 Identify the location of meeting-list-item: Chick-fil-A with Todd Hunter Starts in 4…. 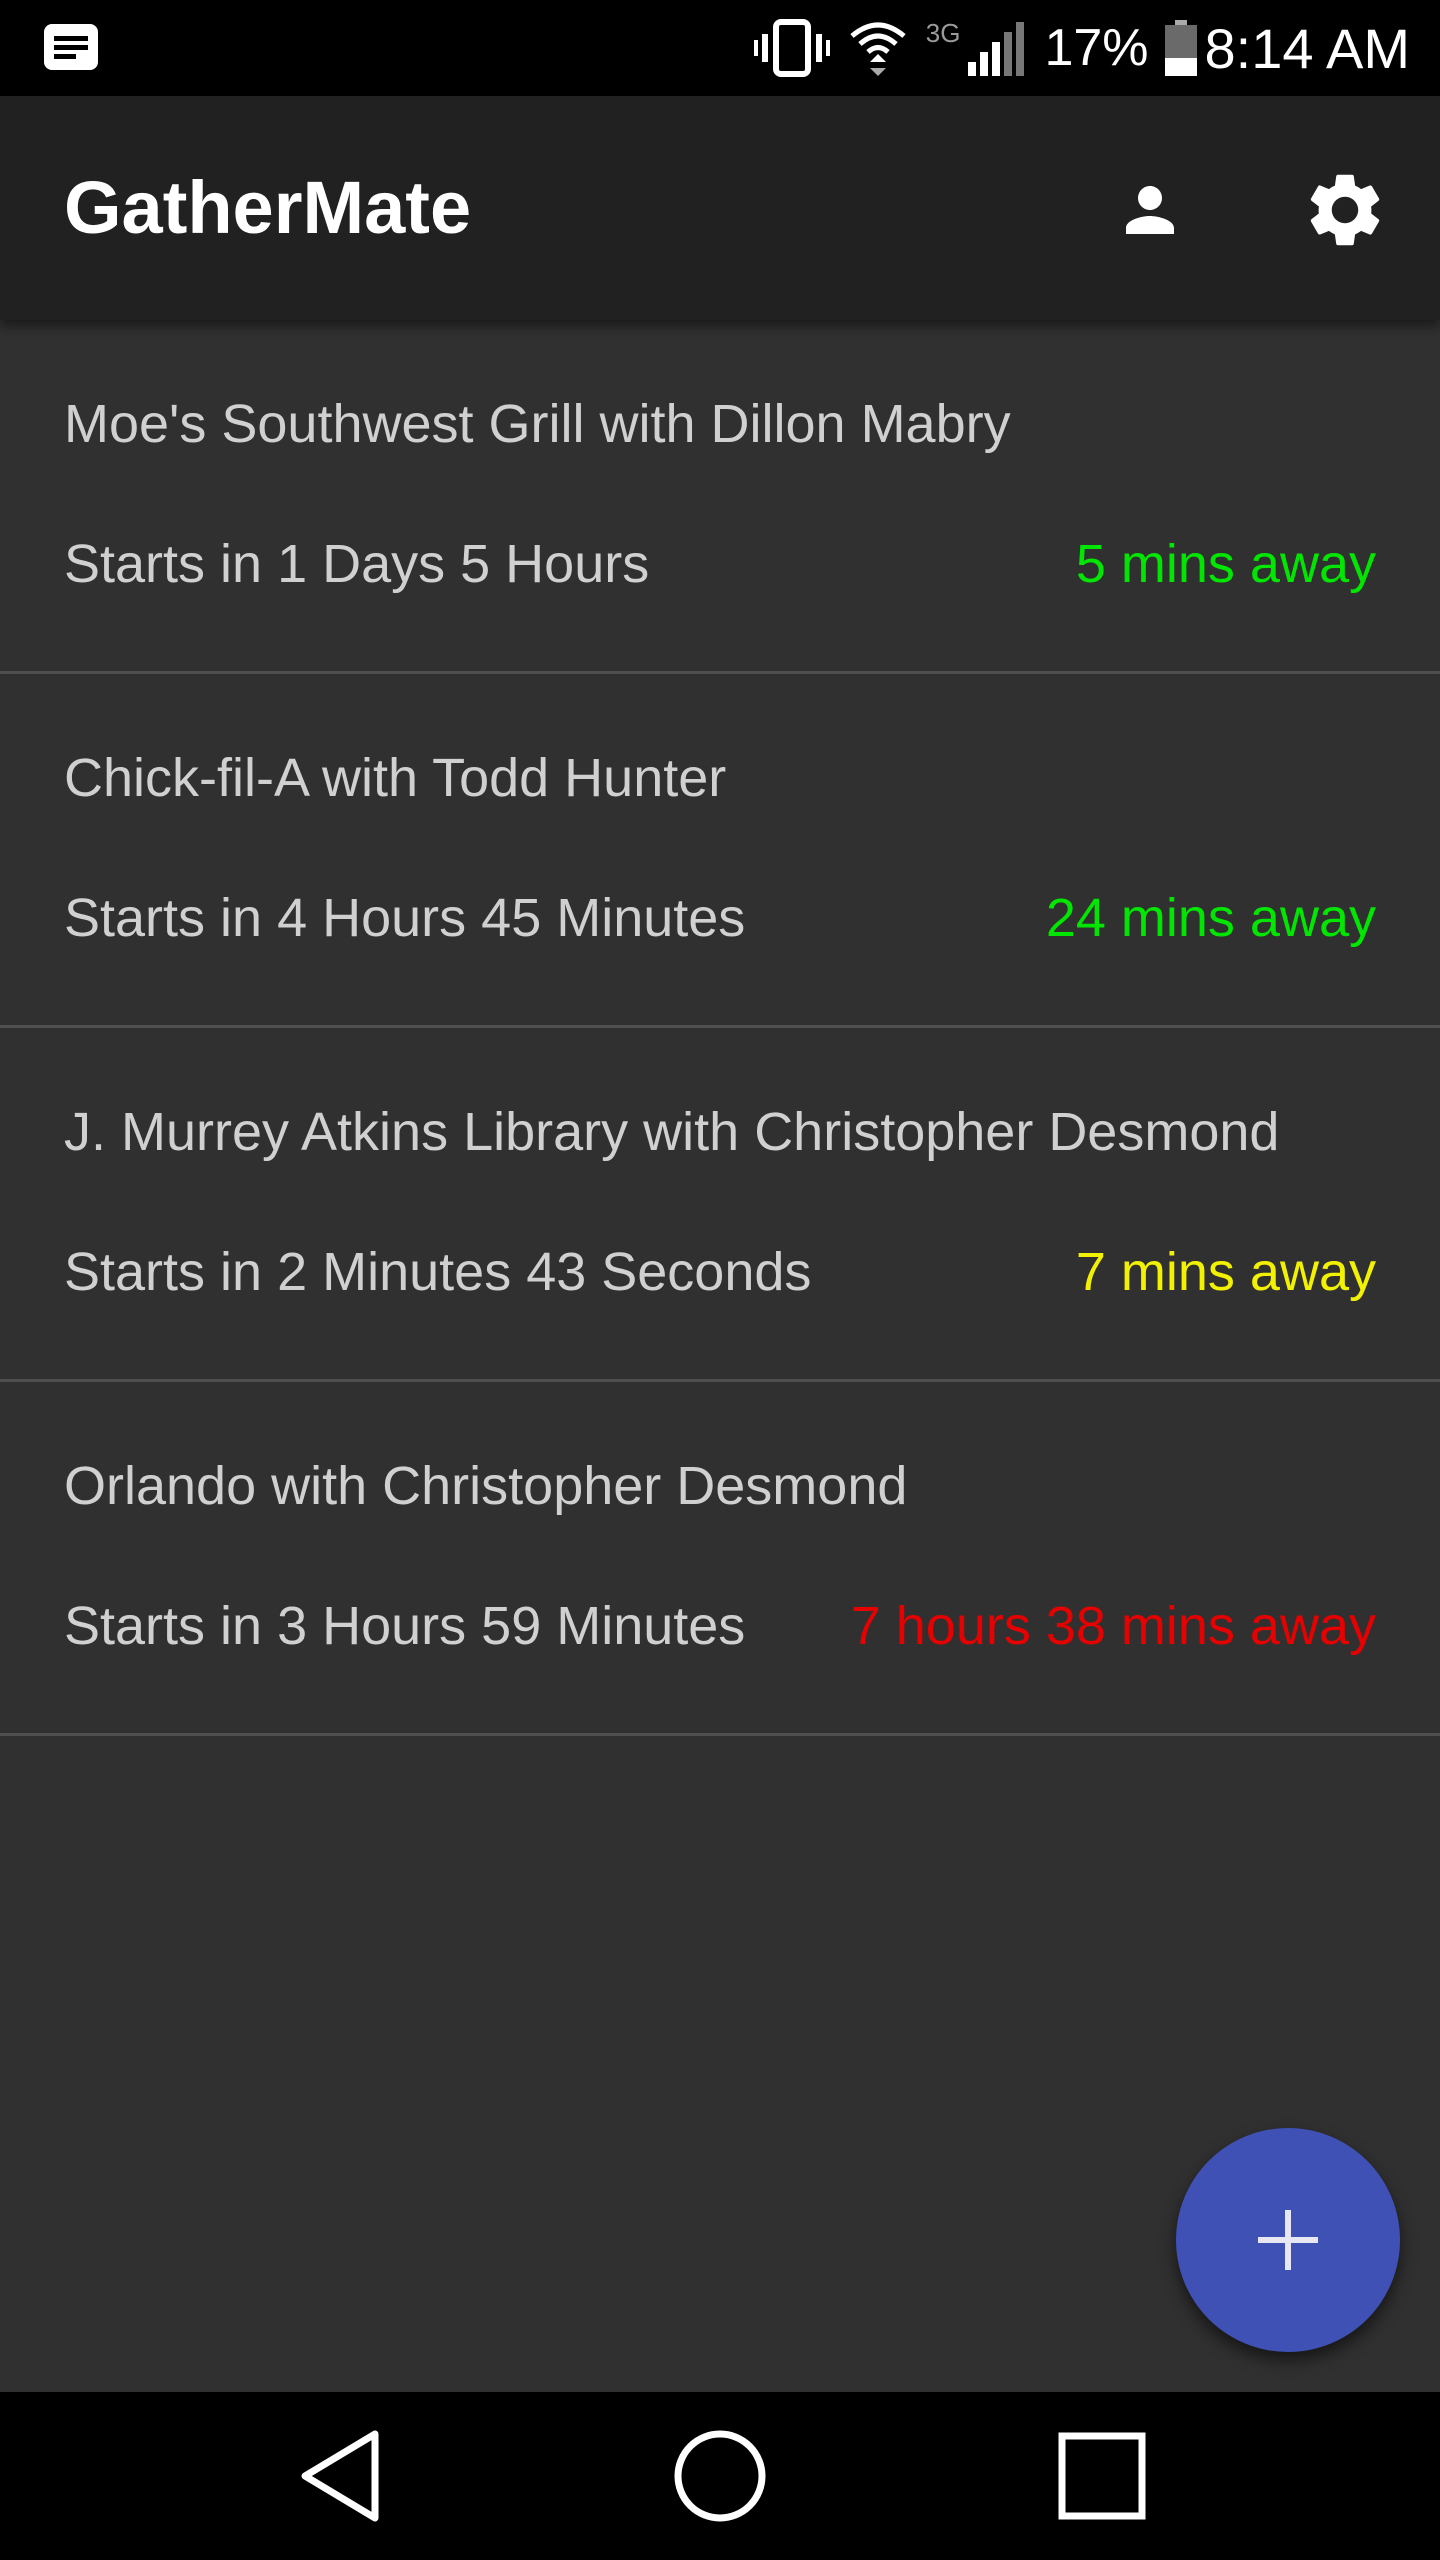
(720, 851).